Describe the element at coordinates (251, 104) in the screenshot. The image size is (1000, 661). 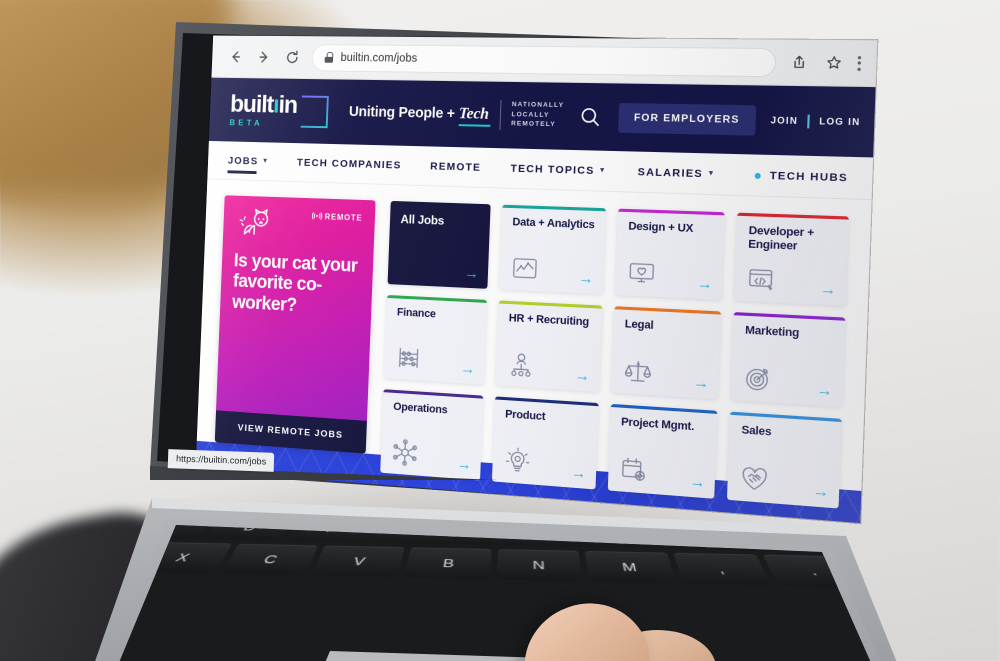
I see `logo-word-a: built` at that location.